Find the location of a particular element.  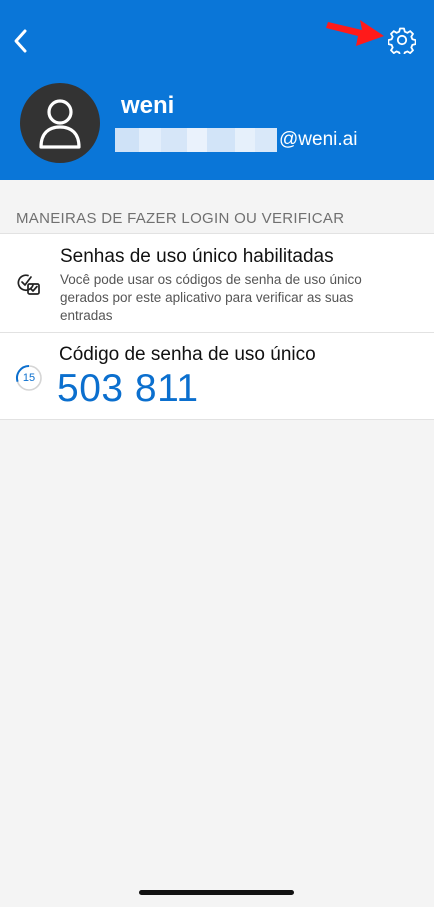

section-title: MANEIRAS DE FAZER LOGIN OU VERIFICAR is located at coordinates (180, 218).